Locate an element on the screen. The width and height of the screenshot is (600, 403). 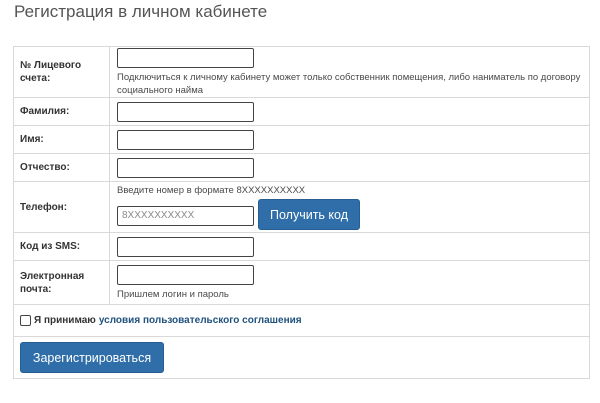
agreement-prefix: Я принимаю is located at coordinates (65, 320).